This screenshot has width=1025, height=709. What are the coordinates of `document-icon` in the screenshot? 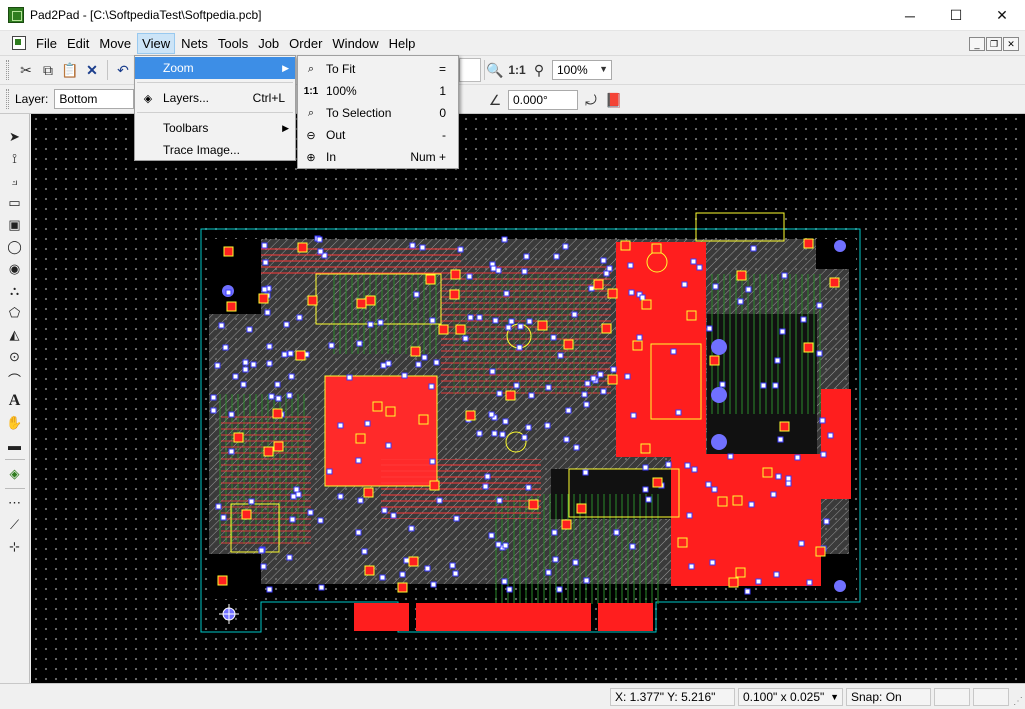 It's located at (19, 43).